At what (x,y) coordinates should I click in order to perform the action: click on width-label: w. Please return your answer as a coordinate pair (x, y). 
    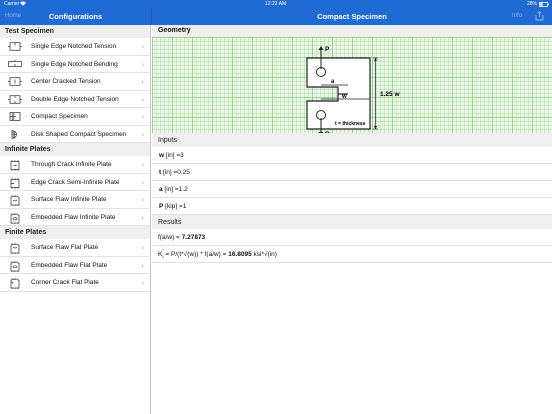
    Looking at the image, I should click on (344, 97).